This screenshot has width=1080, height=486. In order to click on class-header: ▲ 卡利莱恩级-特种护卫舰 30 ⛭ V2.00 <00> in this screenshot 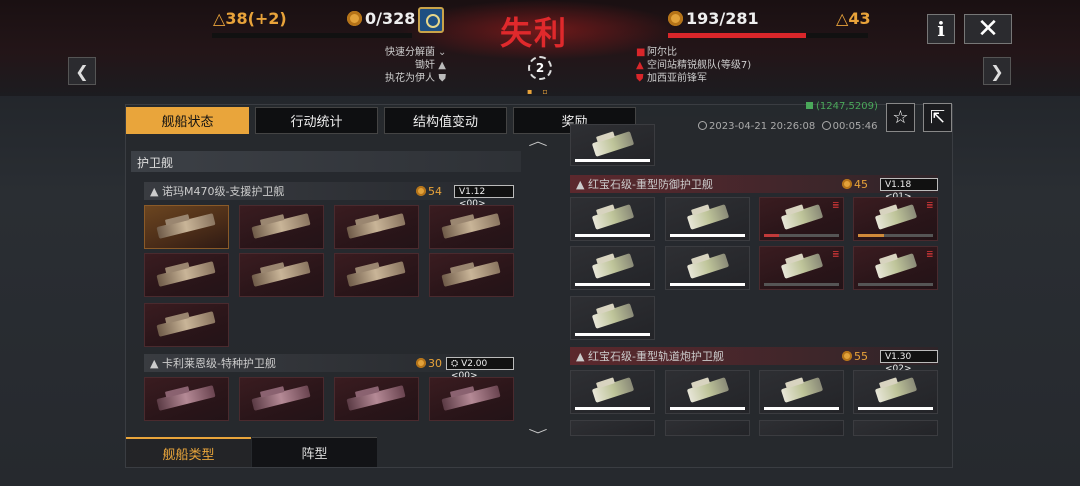, I will do `click(329, 367)`.